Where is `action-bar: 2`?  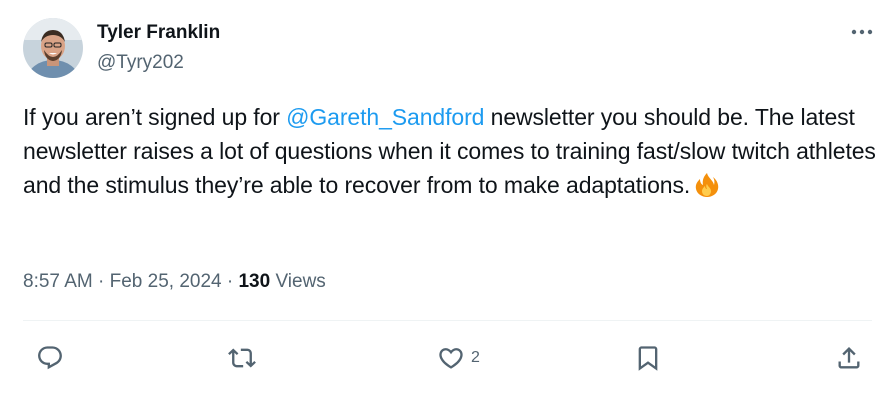 action-bar: 2 is located at coordinates (447, 358).